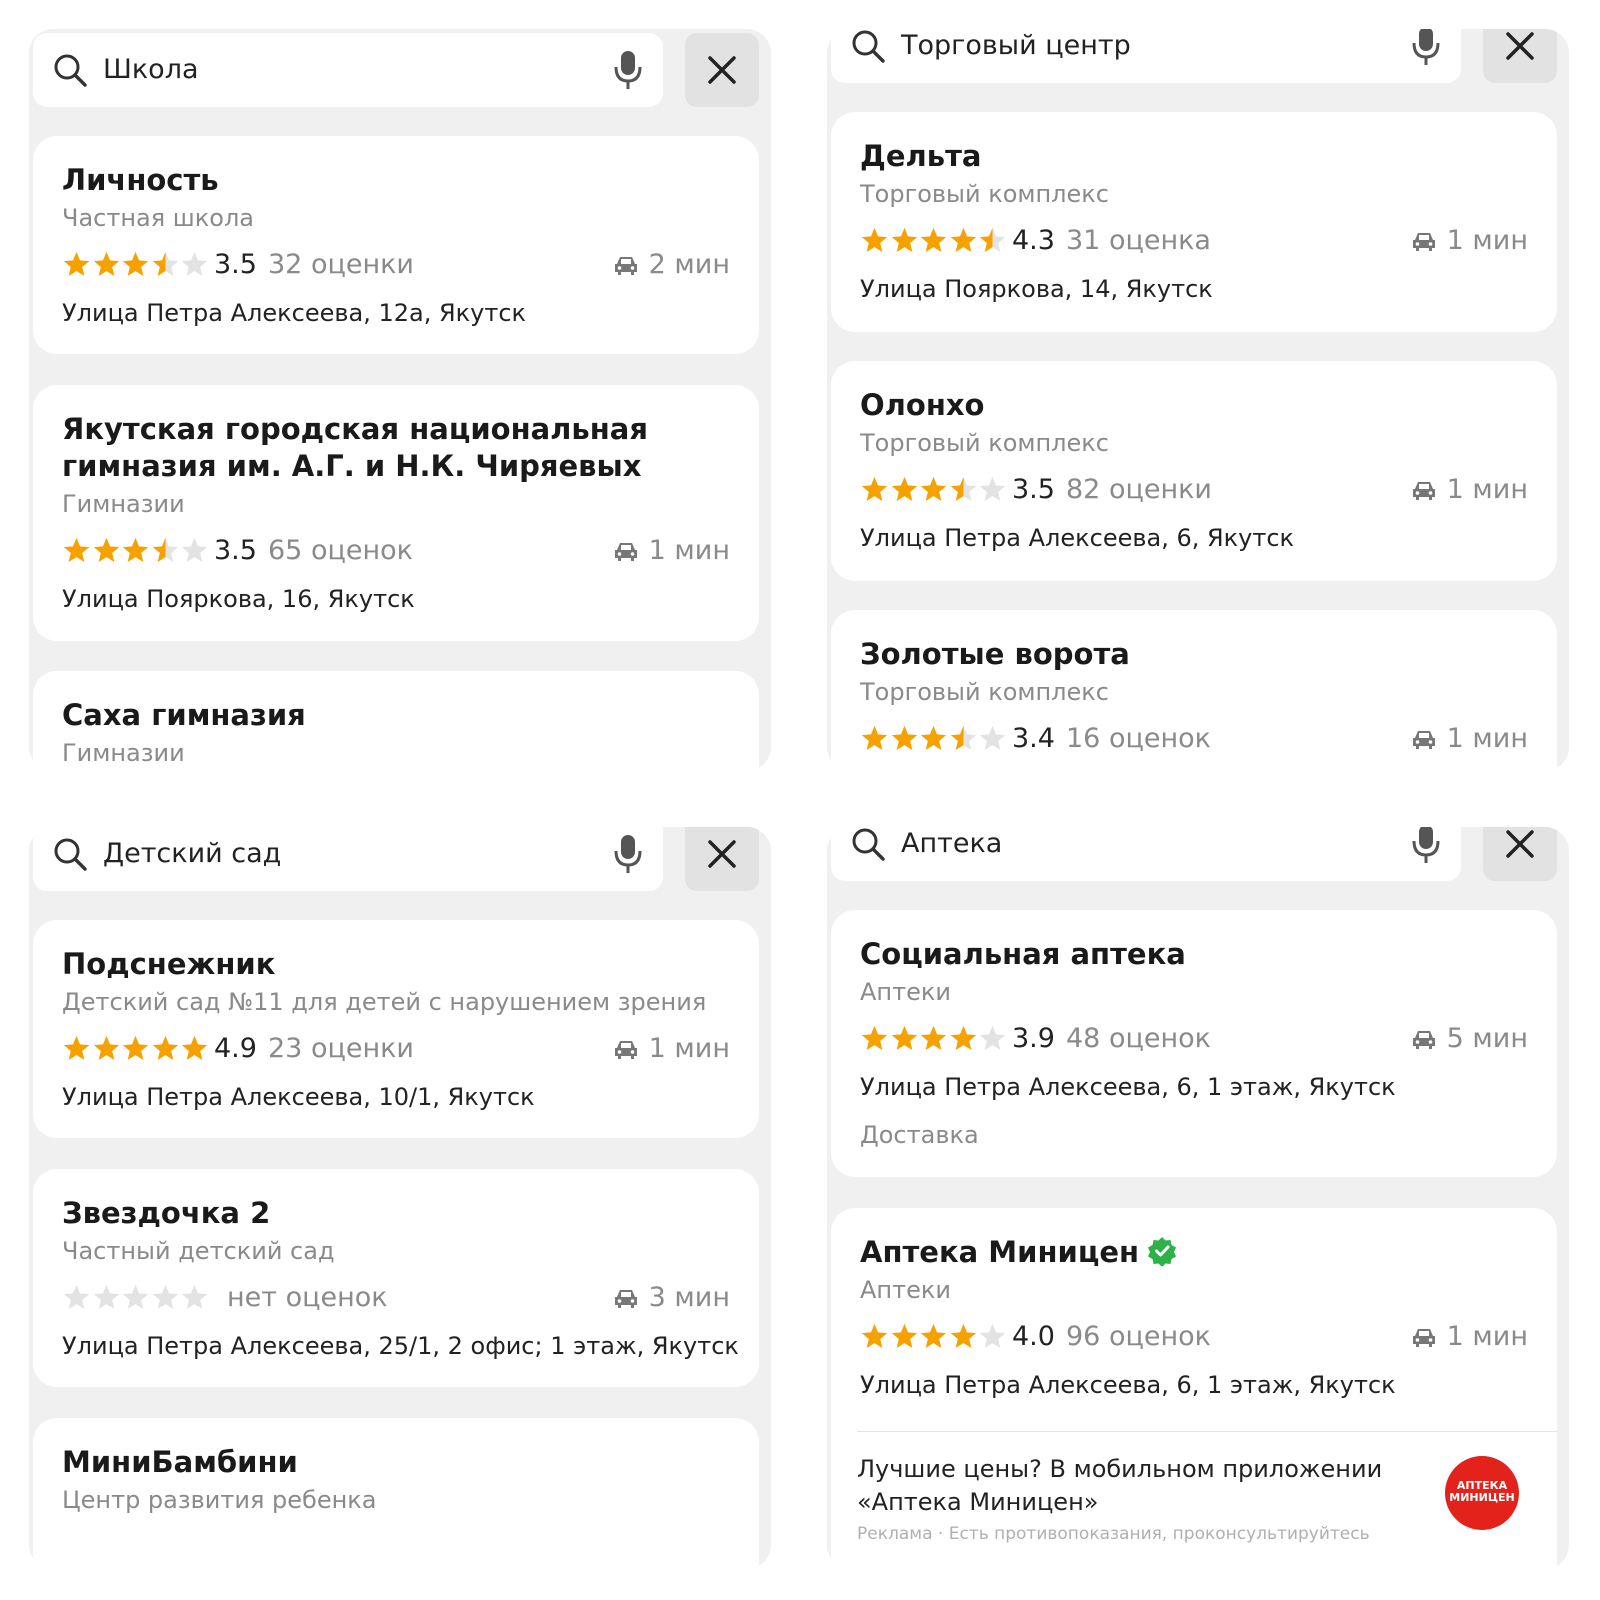  What do you see at coordinates (1033, 1038) in the screenshot?
I see `rating-value: 3.9` at bounding box center [1033, 1038].